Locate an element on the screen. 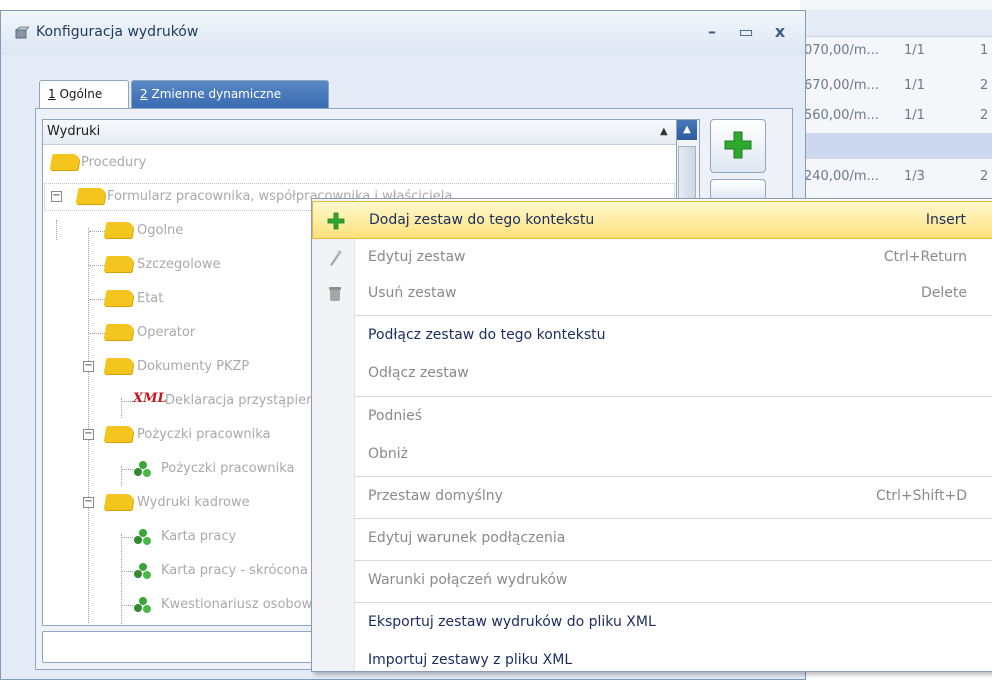 Image resolution: width=992 pixels, height=680 pixels. menu-item-label: Edytuj warunek podłączenia is located at coordinates (467, 538).